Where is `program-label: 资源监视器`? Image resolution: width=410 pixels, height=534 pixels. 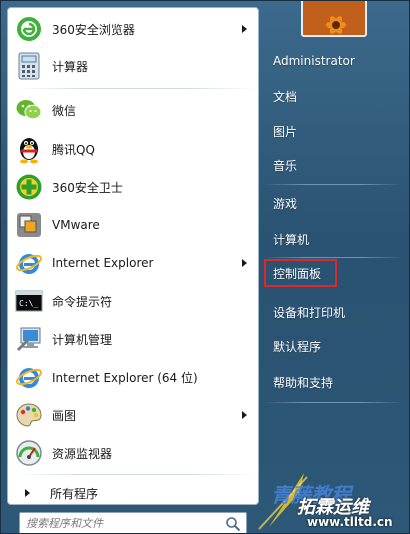 program-label: 资源监视器 is located at coordinates (82, 453).